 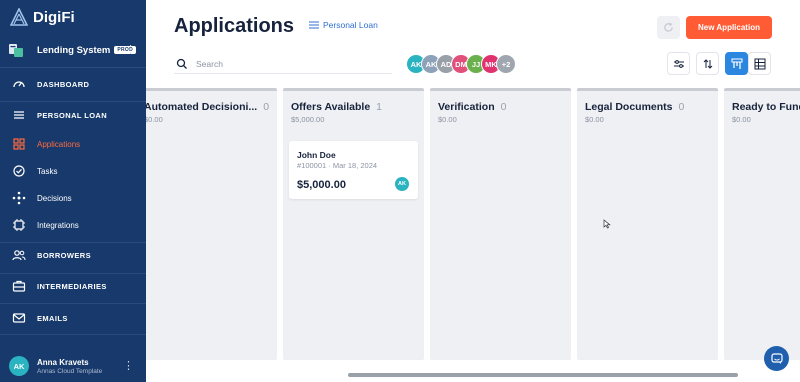 I want to click on column-total: $5,000.00, so click(x=308, y=119).